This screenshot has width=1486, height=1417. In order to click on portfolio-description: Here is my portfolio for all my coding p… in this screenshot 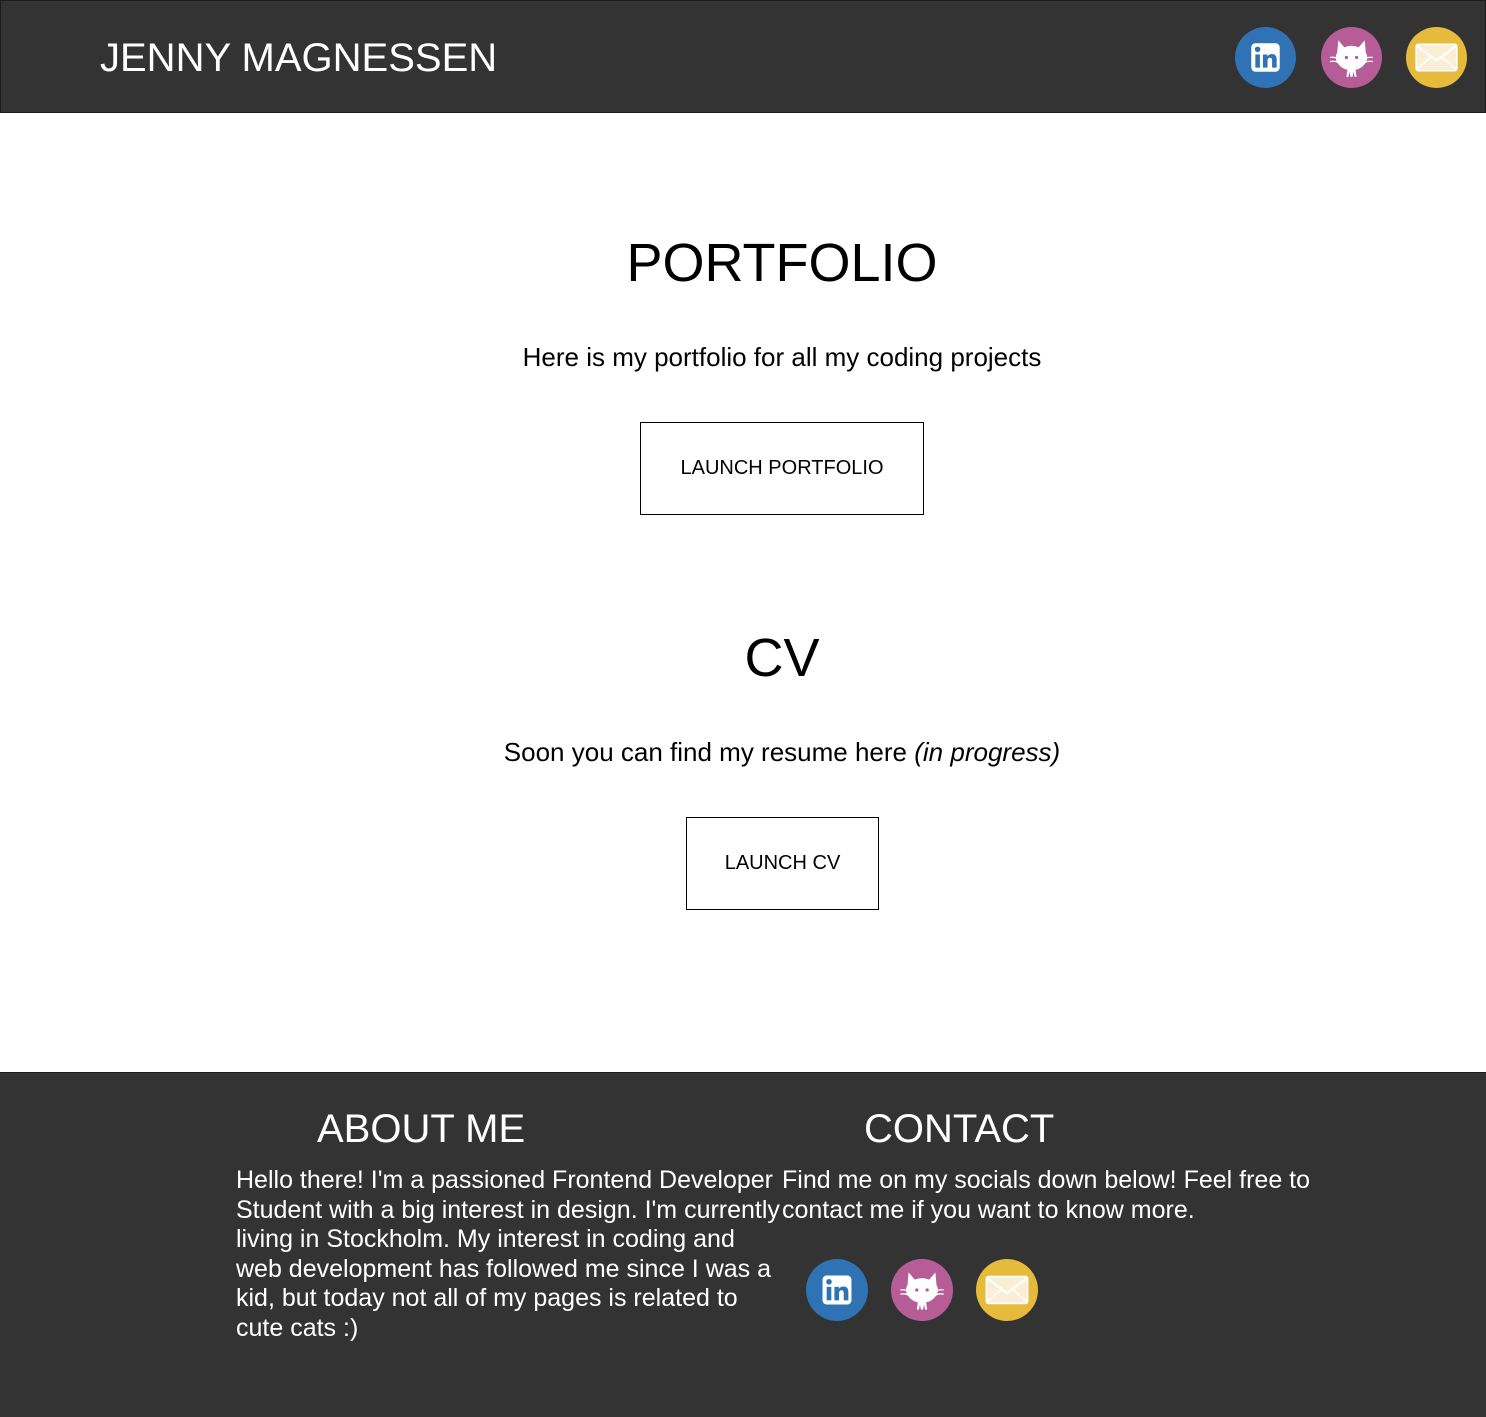, I will do `click(782, 357)`.